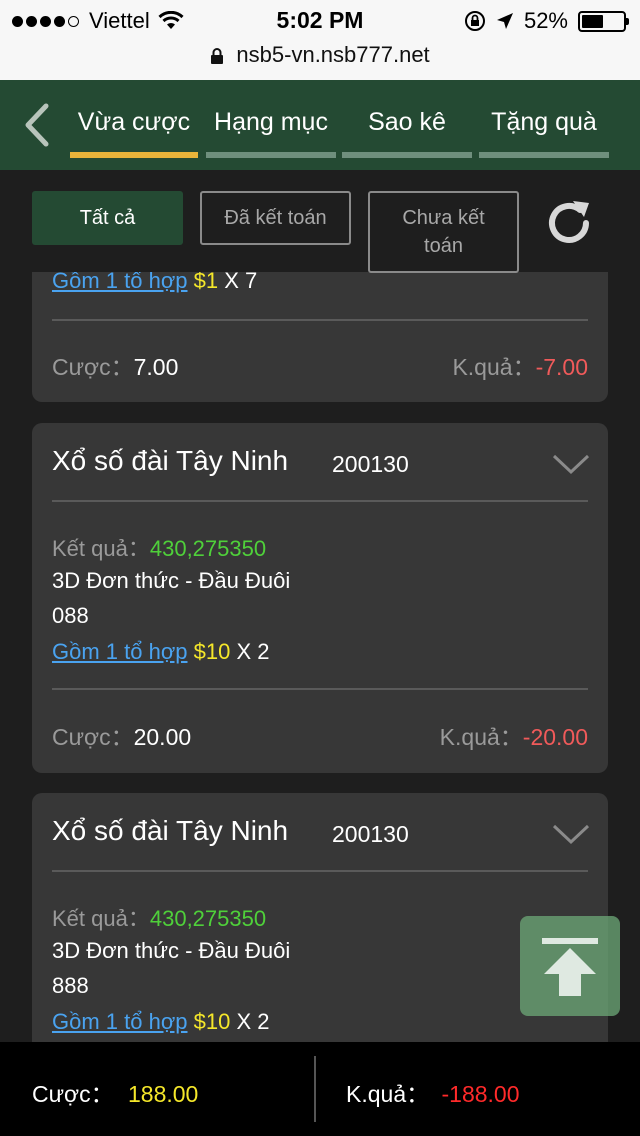 The image size is (640, 1136). Describe the element at coordinates (162, 737) in the screenshot. I see `bet-value: 20.00` at that location.